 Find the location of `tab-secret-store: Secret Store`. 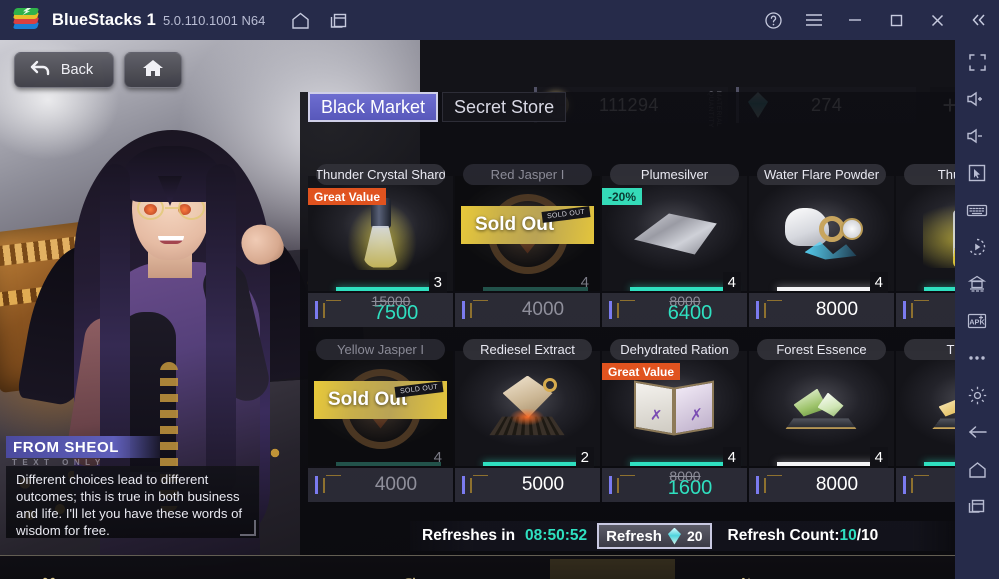

tab-secret-store: Secret Store is located at coordinates (504, 107).